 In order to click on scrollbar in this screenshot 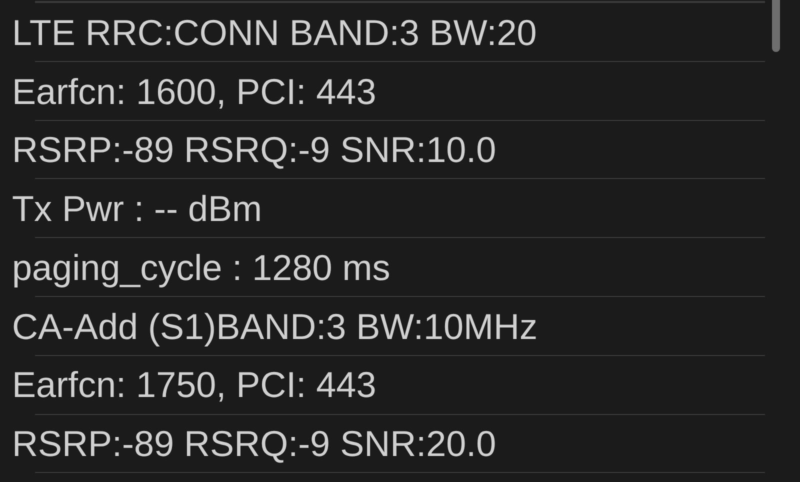, I will do `click(776, 26)`.